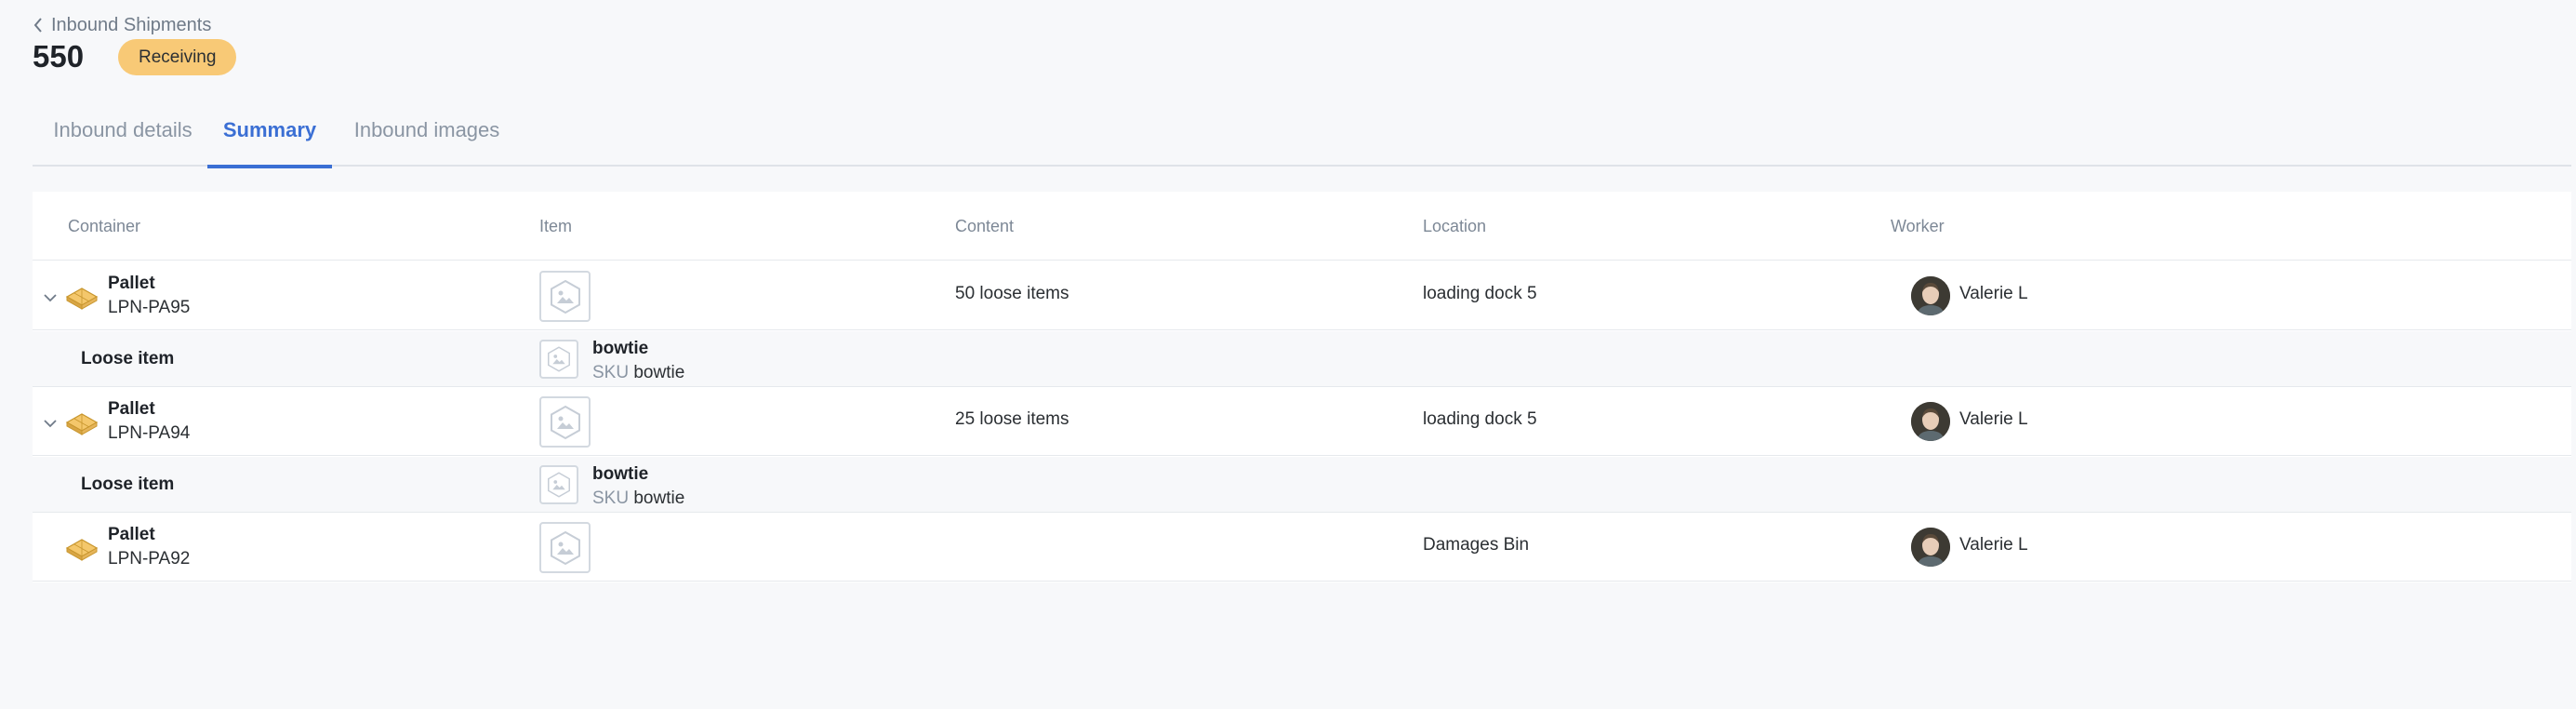 This screenshot has width=2576, height=709. I want to click on page-title: 550, so click(59, 57).